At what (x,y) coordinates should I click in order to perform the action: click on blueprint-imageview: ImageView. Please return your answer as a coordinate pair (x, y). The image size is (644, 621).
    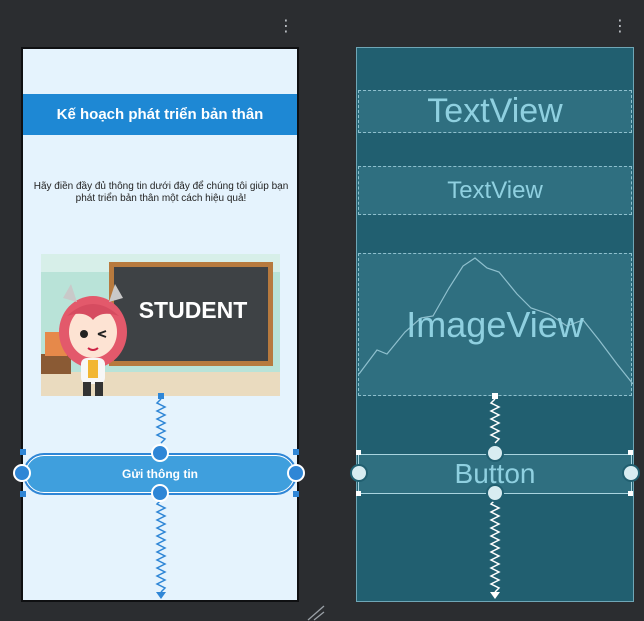
    Looking at the image, I should click on (495, 324).